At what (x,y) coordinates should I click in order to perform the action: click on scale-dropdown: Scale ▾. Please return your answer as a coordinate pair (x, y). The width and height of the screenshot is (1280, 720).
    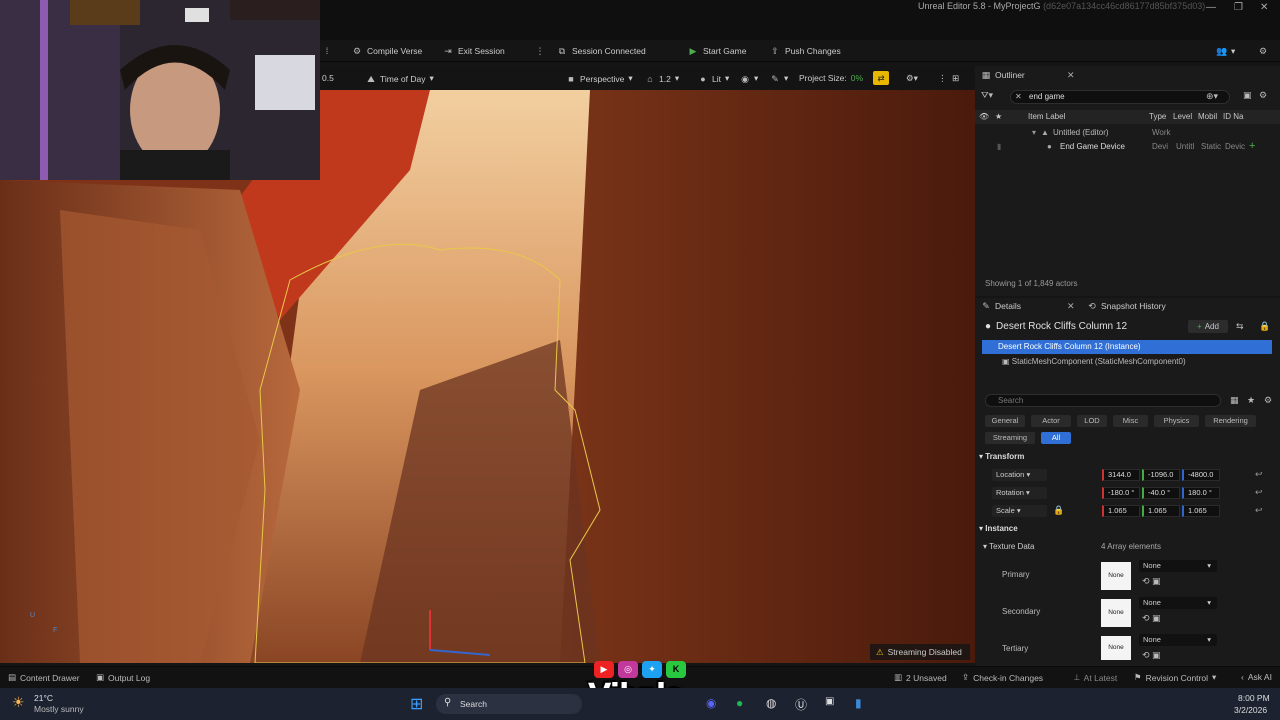
    Looking at the image, I should click on (1019, 511).